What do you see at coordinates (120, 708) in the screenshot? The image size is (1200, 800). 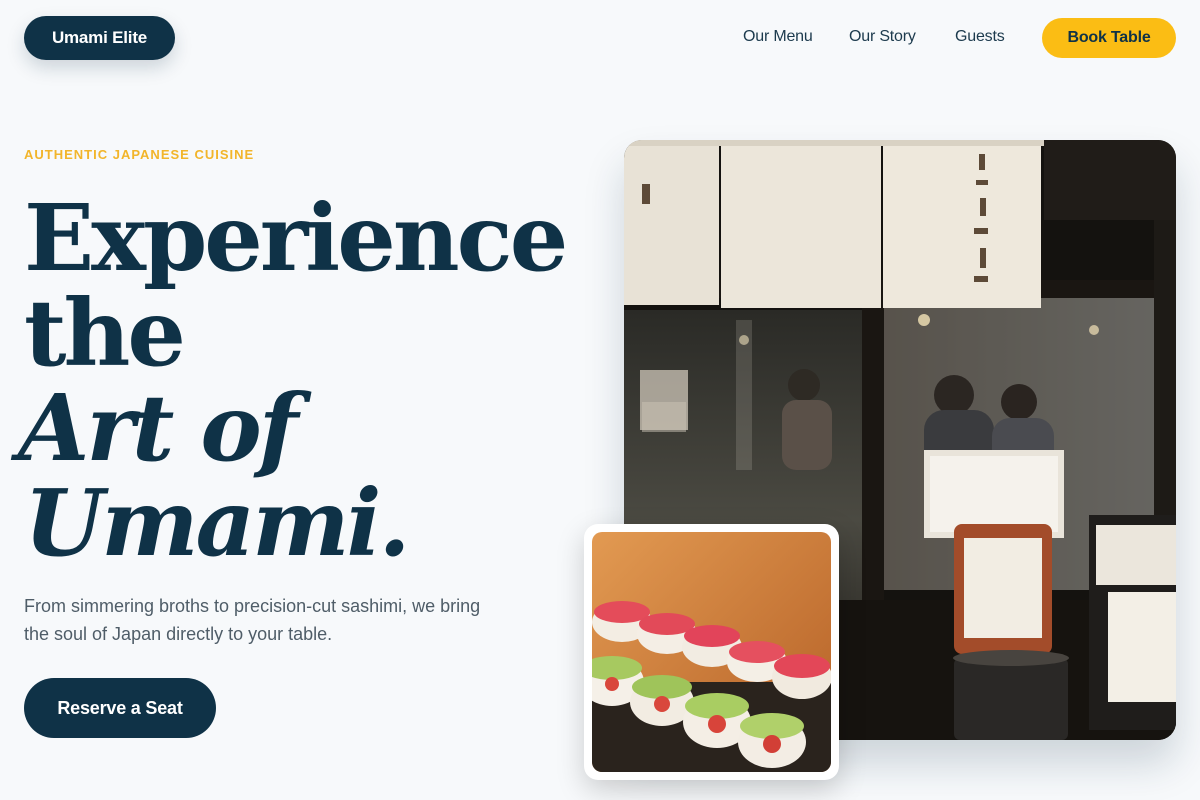 I see `reserve-seat-button: Reserve a Seat` at bounding box center [120, 708].